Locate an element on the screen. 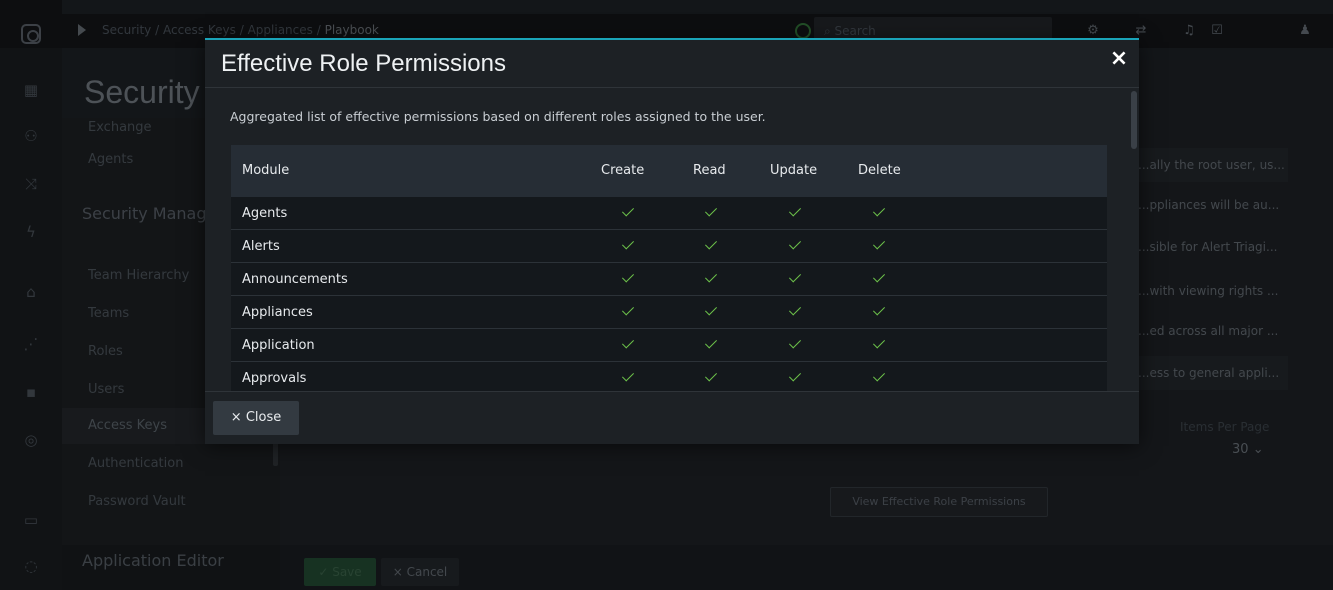  module-name: Appliances is located at coordinates (277, 312).